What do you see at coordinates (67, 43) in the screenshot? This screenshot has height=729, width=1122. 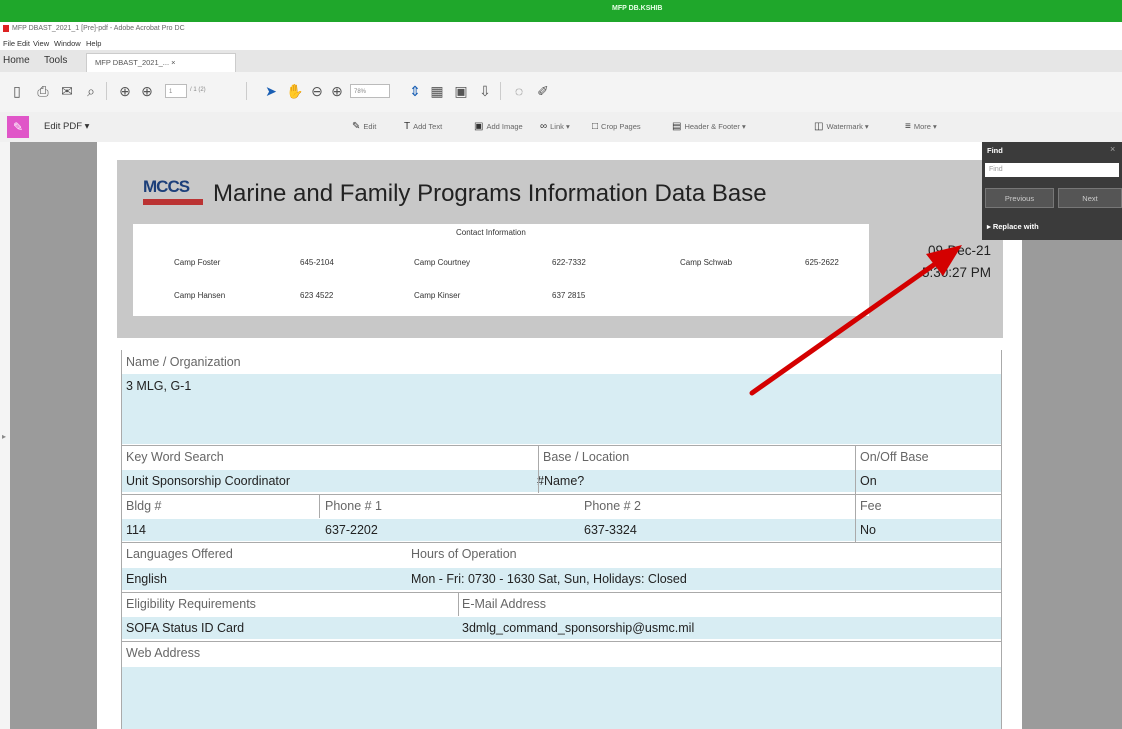 I see `menu-window: Window` at bounding box center [67, 43].